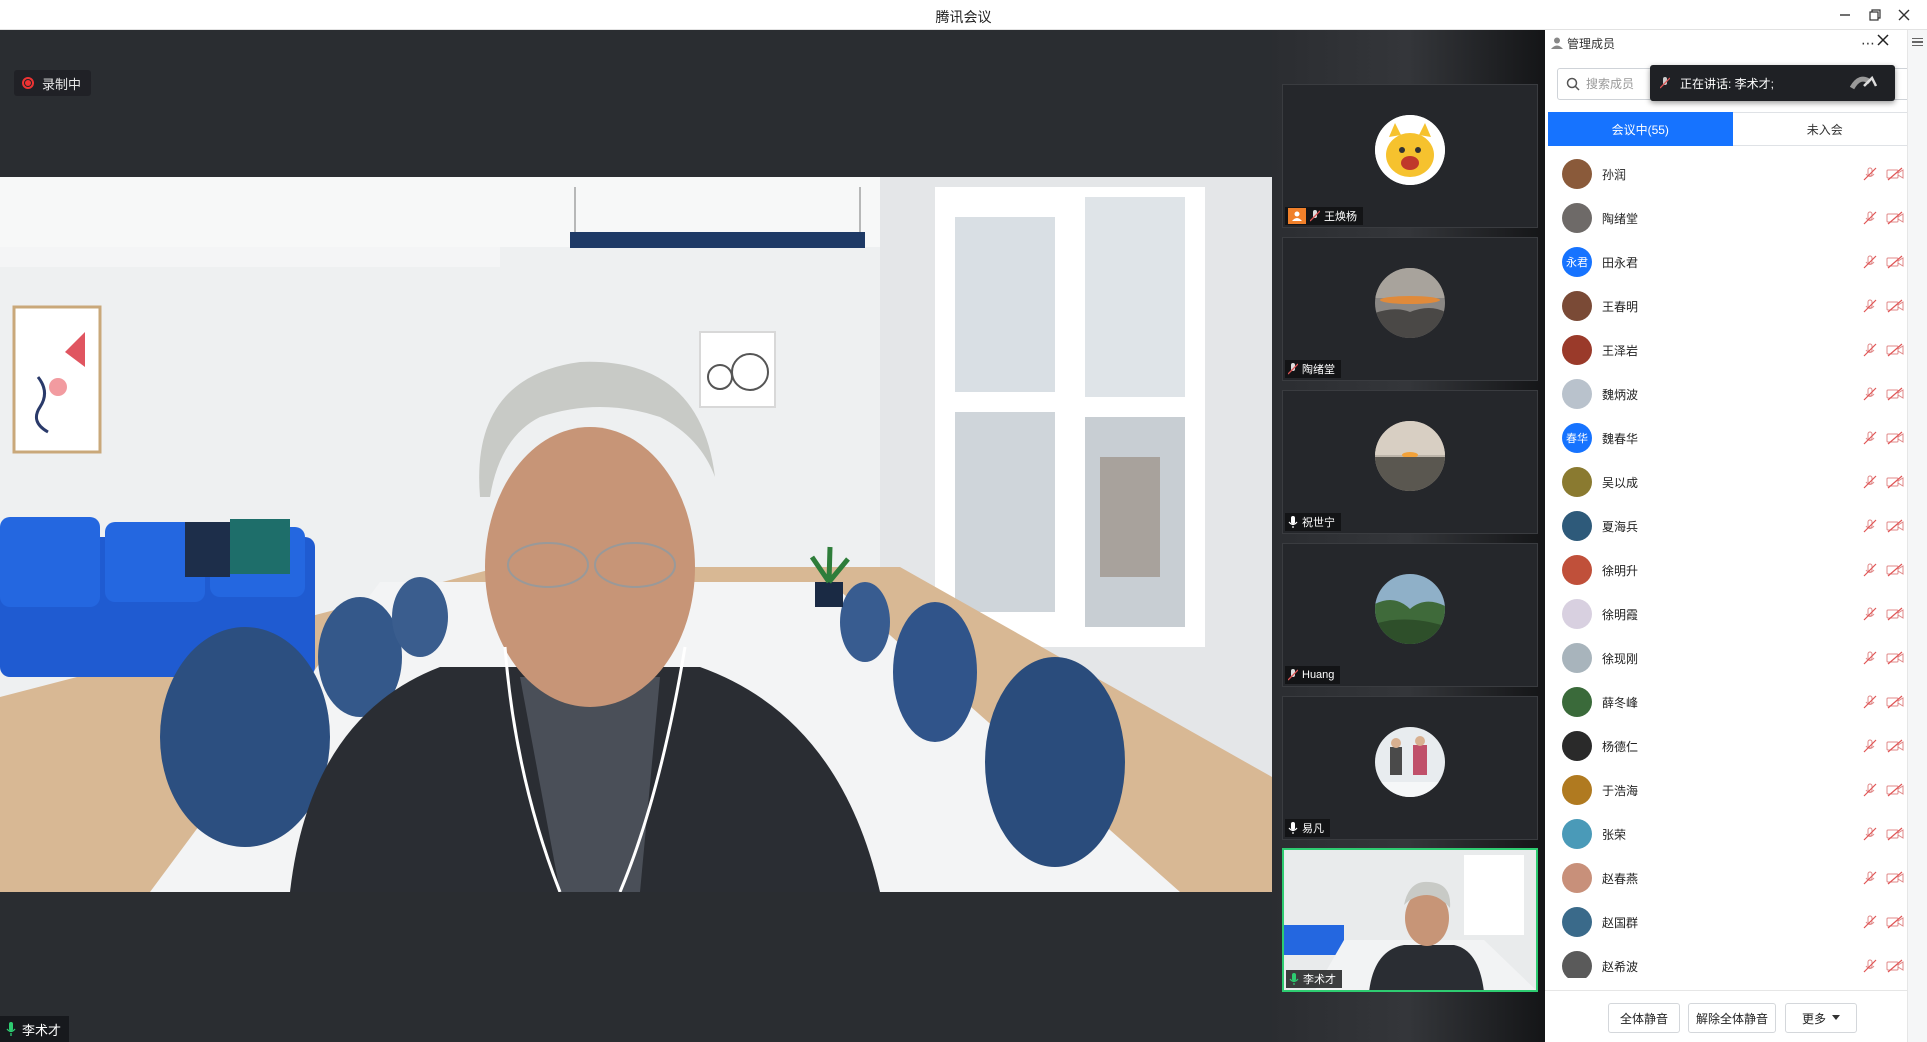 This screenshot has height=1042, width=1927. What do you see at coordinates (1410, 309) in the screenshot?
I see `thumbnail-tile: 陶绪堂` at bounding box center [1410, 309].